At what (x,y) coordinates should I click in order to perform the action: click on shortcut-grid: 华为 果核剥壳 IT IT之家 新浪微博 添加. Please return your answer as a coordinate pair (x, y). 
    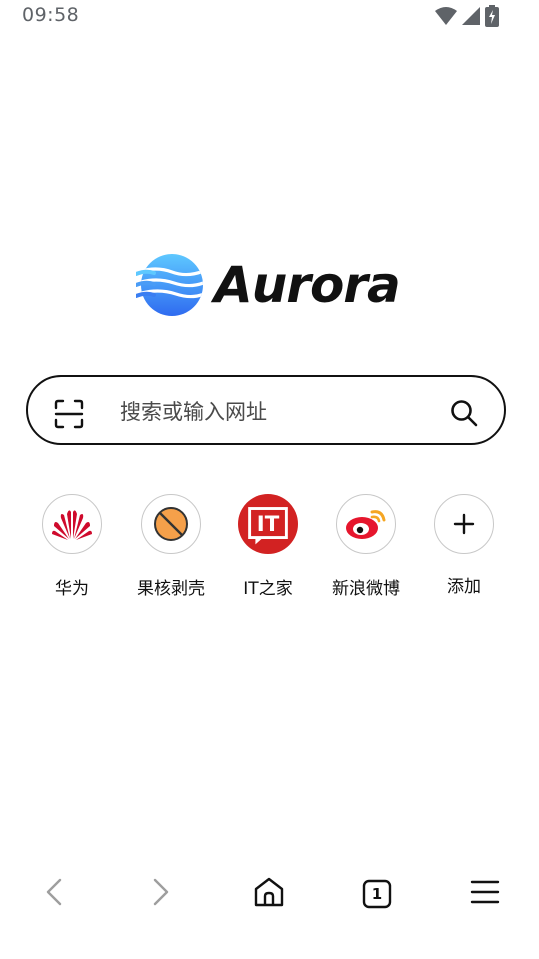
    Looking at the image, I should click on (269, 554).